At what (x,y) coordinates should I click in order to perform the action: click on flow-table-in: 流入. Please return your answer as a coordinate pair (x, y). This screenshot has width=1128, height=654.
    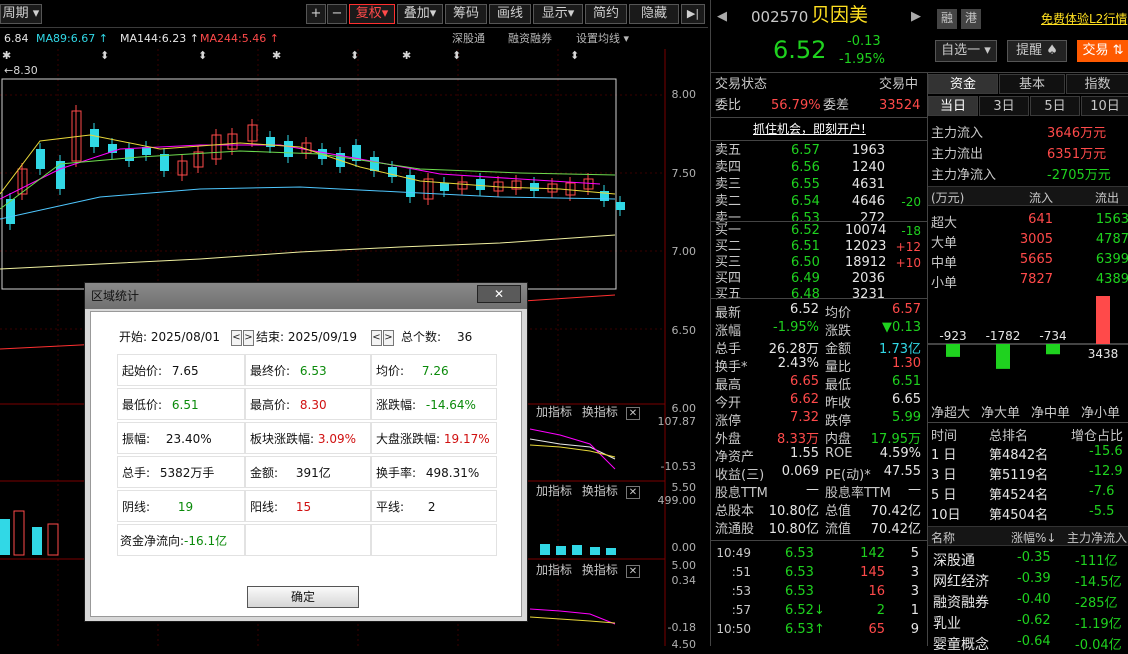
    Looking at the image, I should click on (1041, 198).